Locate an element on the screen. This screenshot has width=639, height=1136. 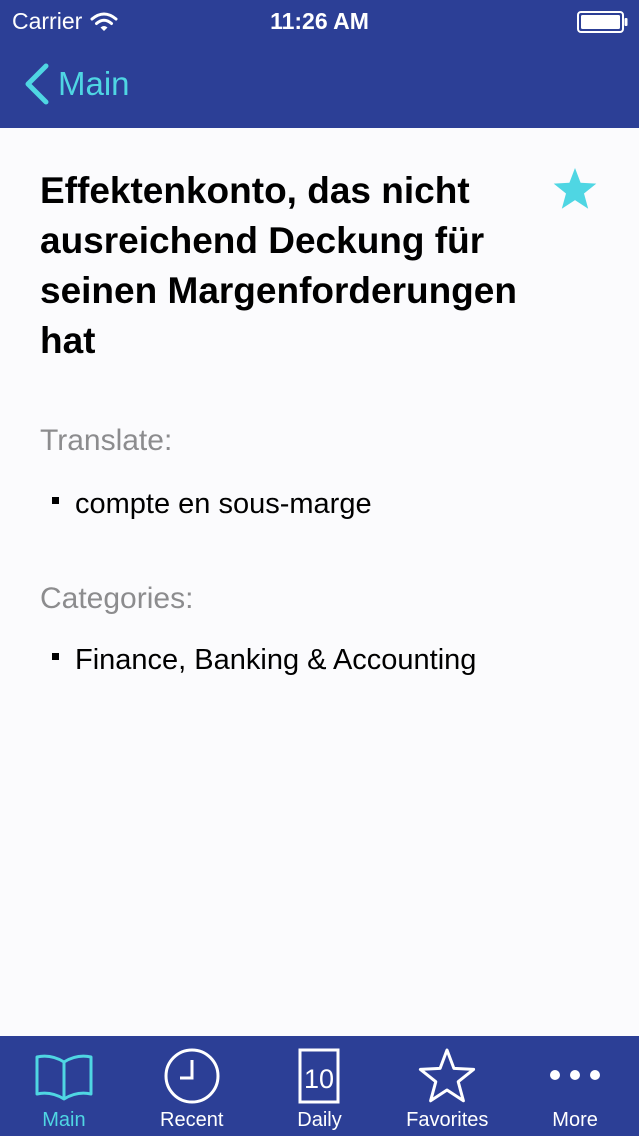
tab-label-main: Main is located at coordinates (64, 1120).